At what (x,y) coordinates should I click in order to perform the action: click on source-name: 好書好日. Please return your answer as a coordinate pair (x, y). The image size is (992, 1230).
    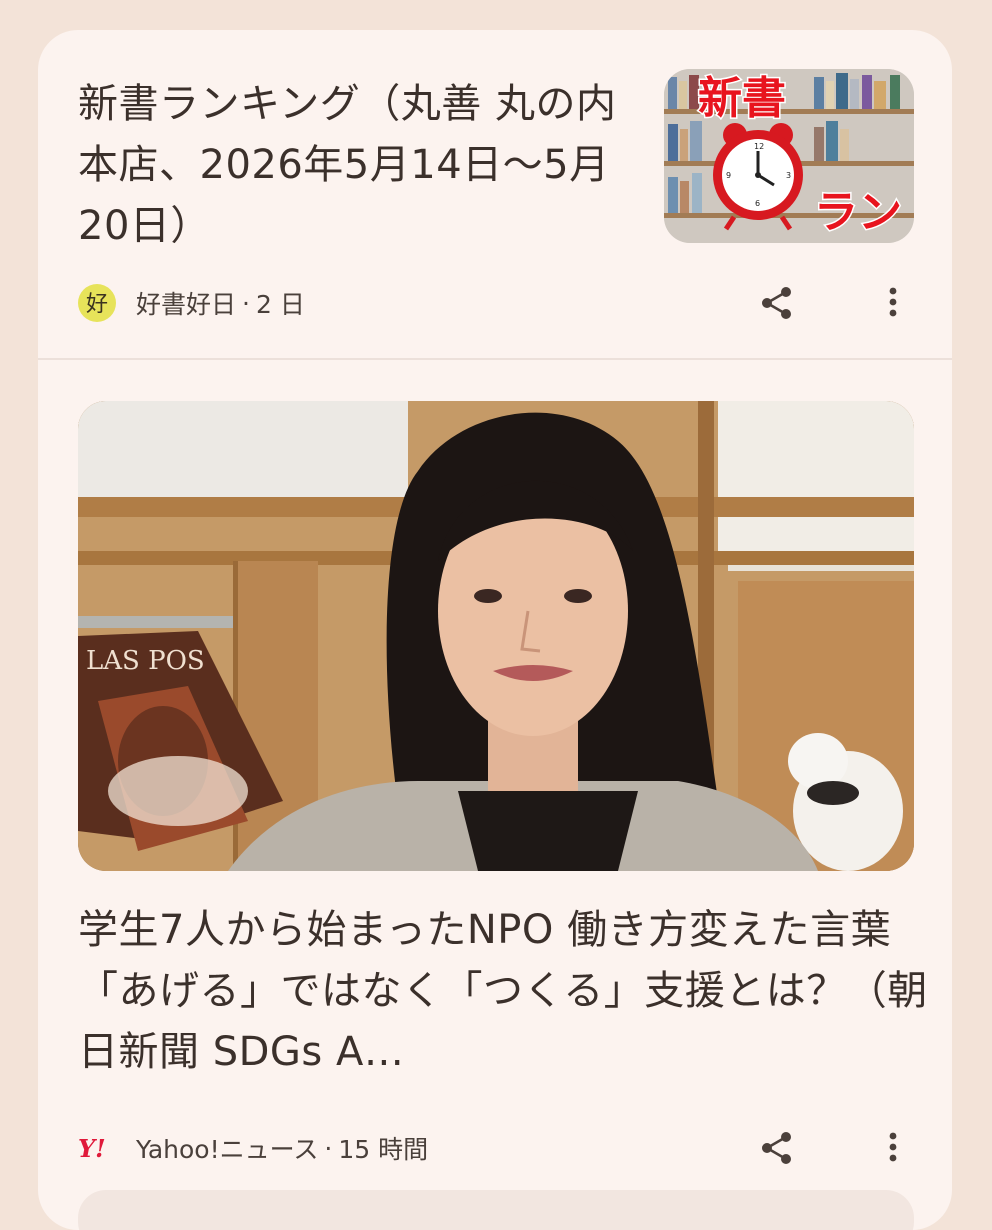
    Looking at the image, I should click on (186, 304).